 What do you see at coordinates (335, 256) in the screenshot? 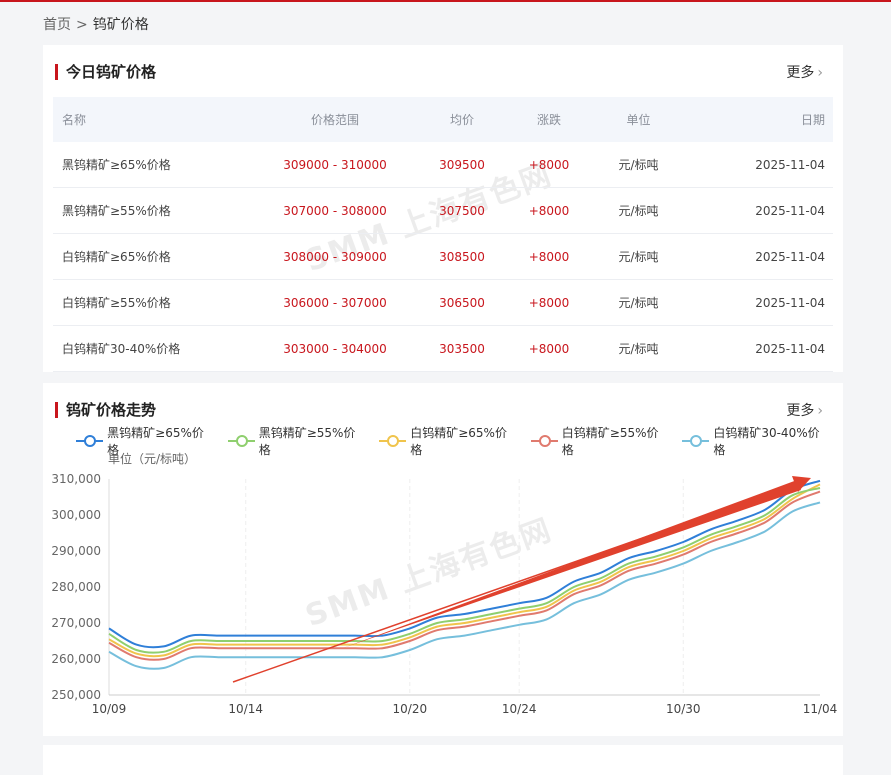
I see `cell-range: 308000 - 309000` at bounding box center [335, 256].